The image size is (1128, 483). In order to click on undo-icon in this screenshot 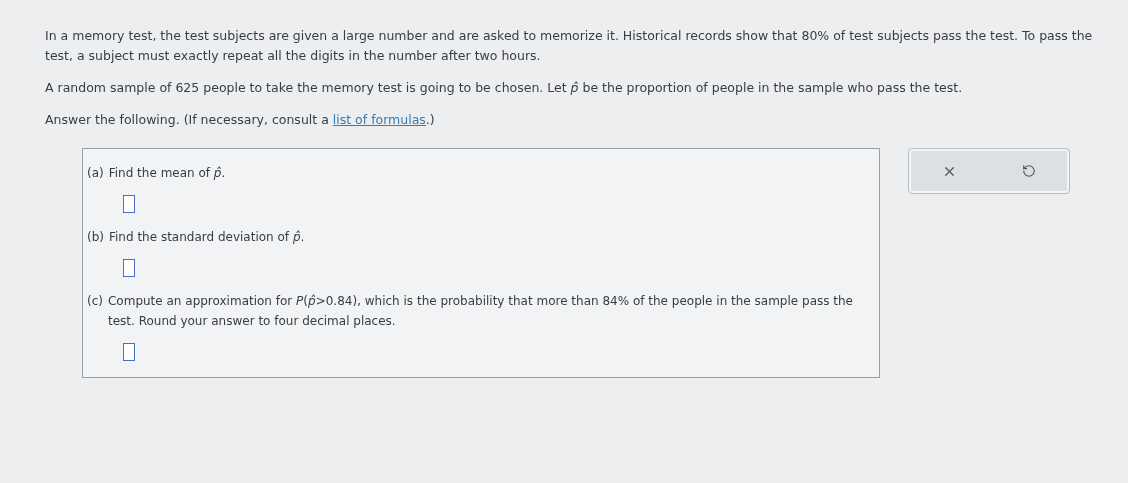, I will do `click(1029, 171)`.